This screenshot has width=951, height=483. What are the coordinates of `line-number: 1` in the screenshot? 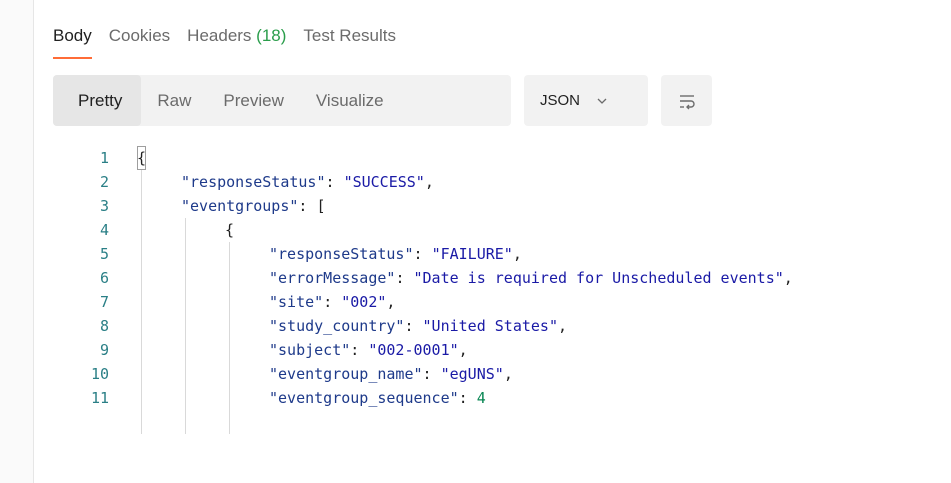 It's located at (104, 158).